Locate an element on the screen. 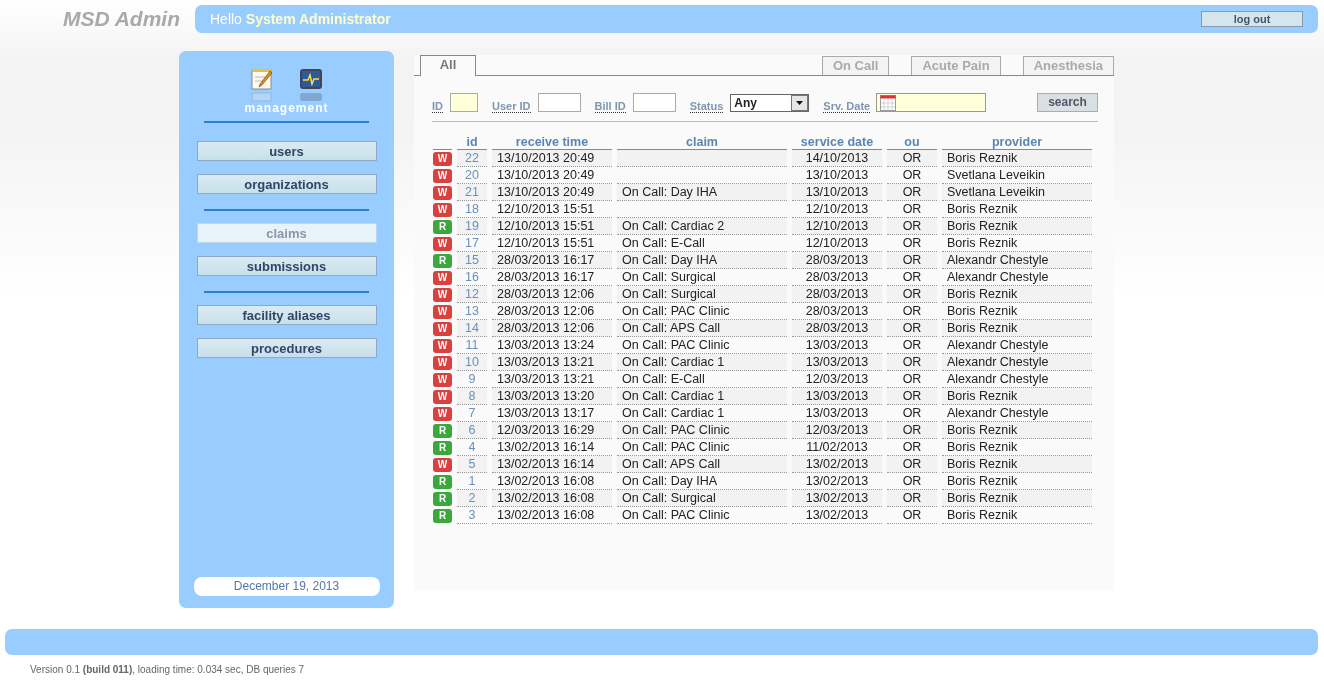 The height and width of the screenshot is (680, 1324). sidebar-item: procedures is located at coordinates (286, 348).